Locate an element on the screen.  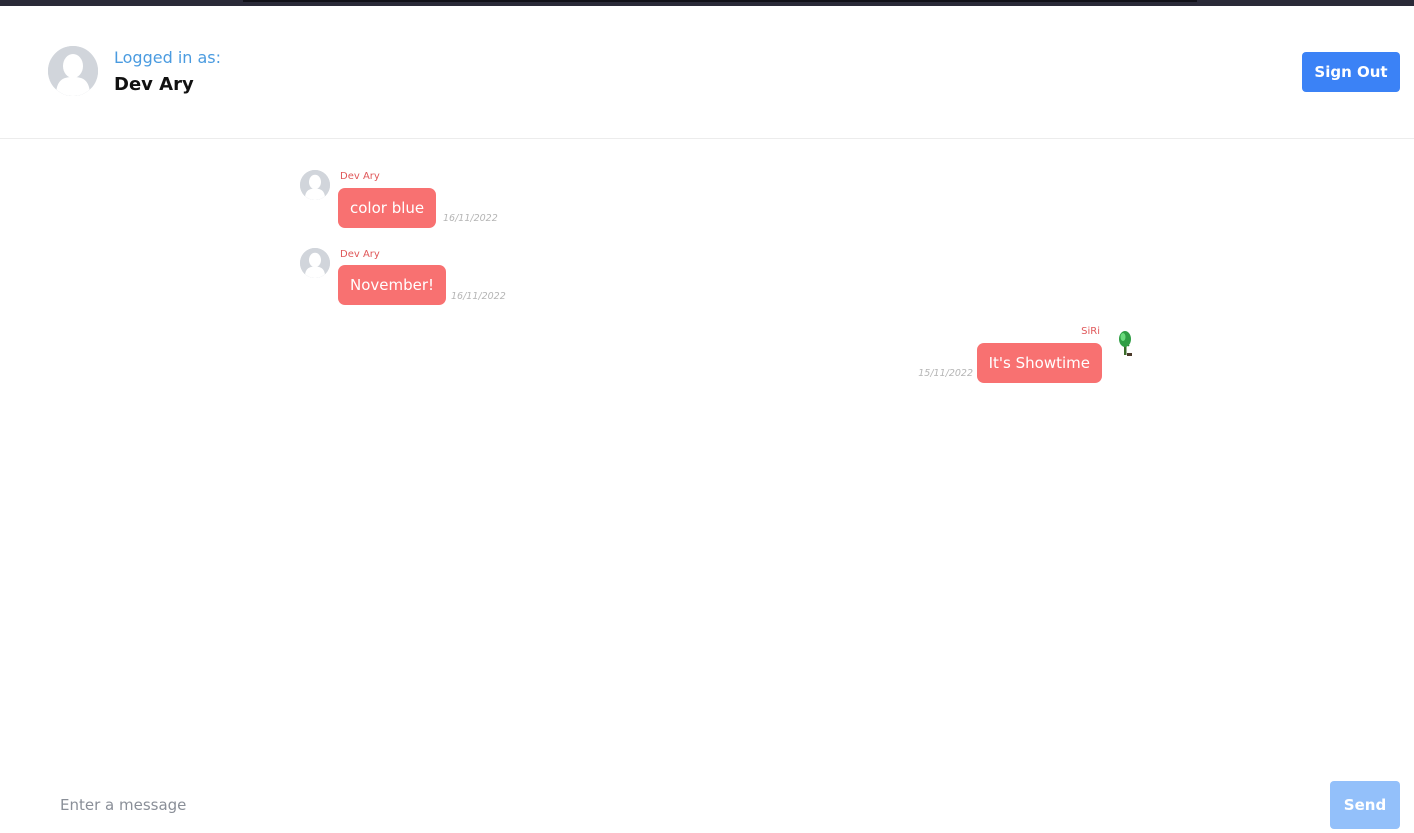
message-input is located at coordinates (679, 805).